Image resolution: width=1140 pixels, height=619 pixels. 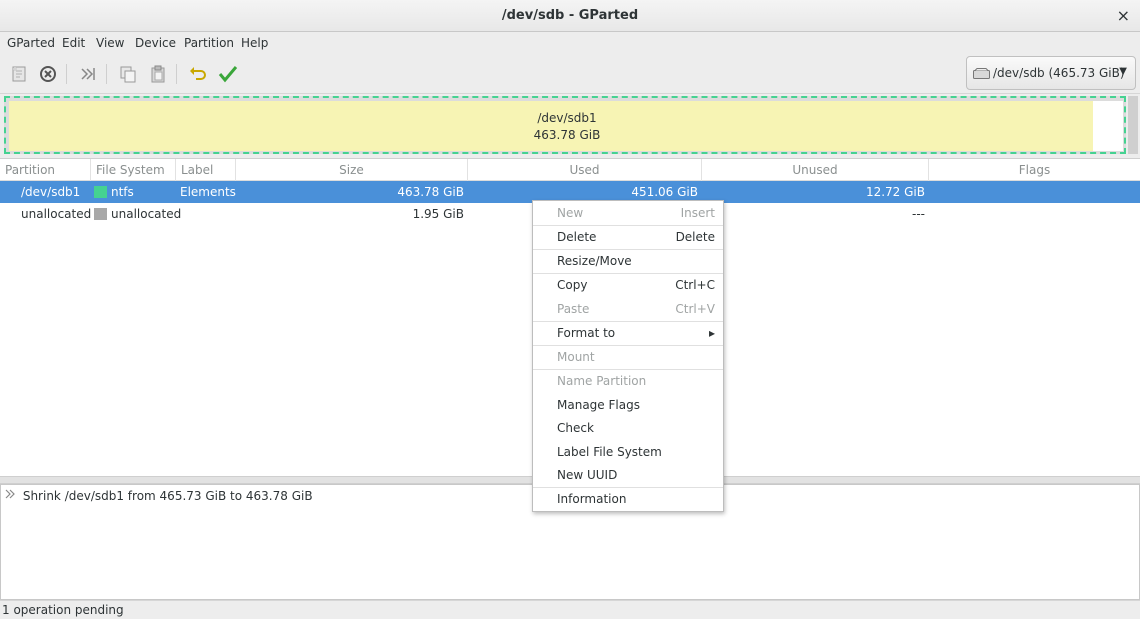 I want to click on used-space-fill, so click(x=551, y=126).